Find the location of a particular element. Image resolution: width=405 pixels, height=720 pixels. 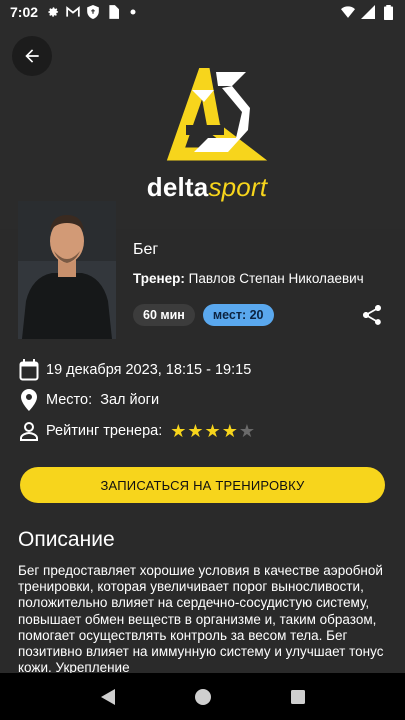

chips-row: 60 мин мест: 20 is located at coordinates (203, 315).